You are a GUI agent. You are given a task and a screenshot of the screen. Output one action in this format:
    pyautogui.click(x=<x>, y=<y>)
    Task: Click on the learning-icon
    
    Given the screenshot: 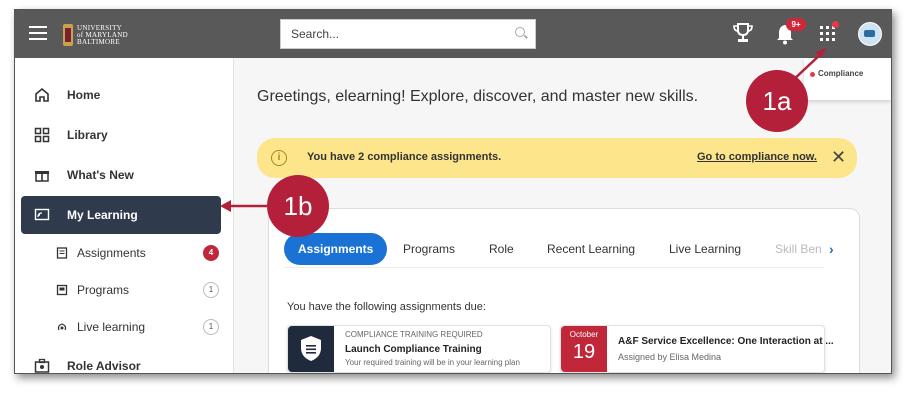 What is the action you would take?
    pyautogui.click(x=42, y=215)
    